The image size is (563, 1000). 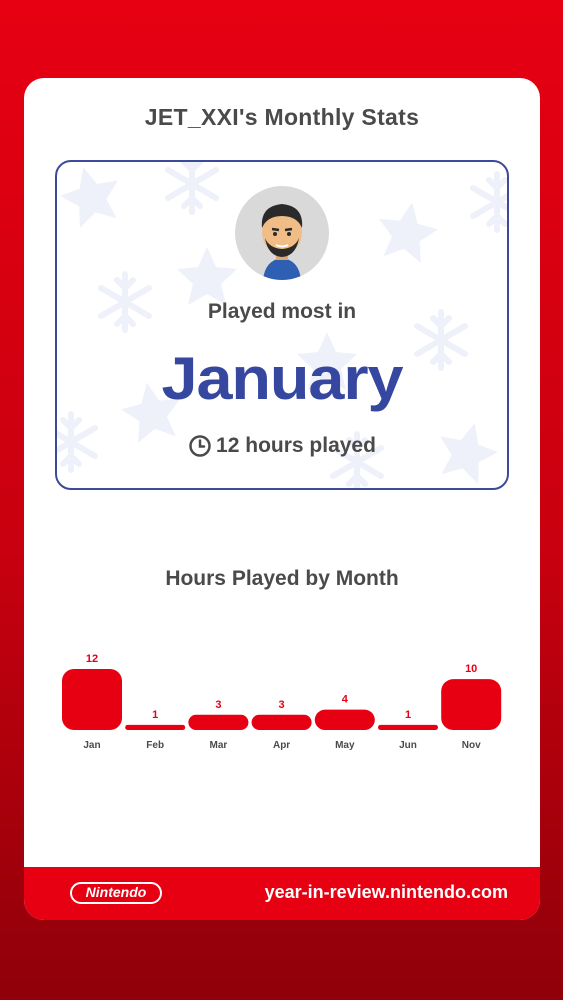 I want to click on card-title: JET_XXI's Monthly Stats, so click(x=282, y=117).